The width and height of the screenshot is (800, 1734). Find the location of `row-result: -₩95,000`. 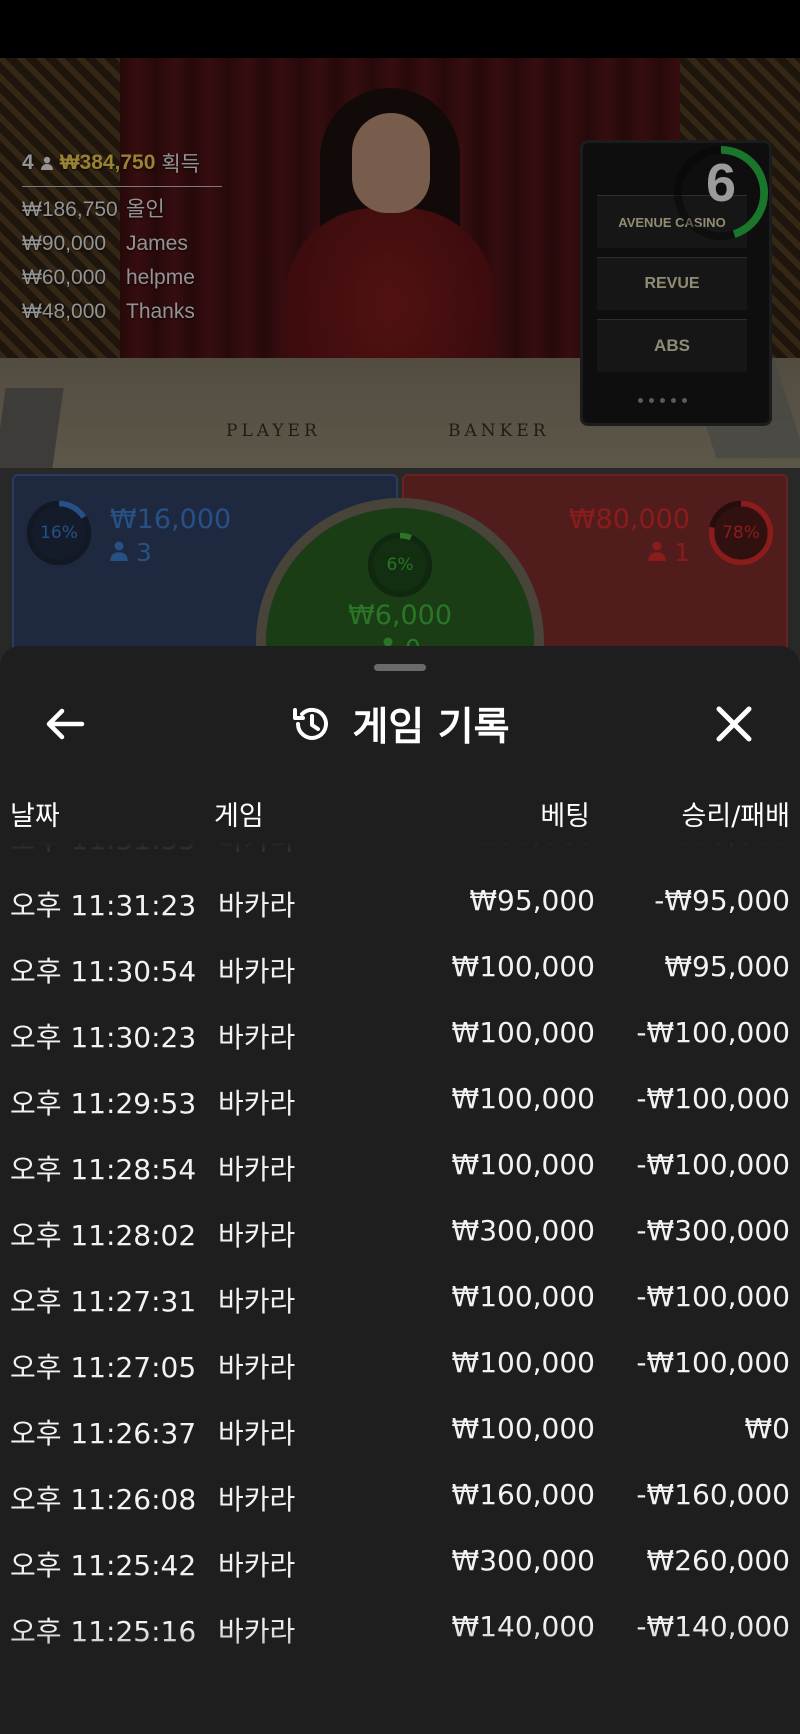

row-result: -₩95,000 is located at coordinates (722, 900).